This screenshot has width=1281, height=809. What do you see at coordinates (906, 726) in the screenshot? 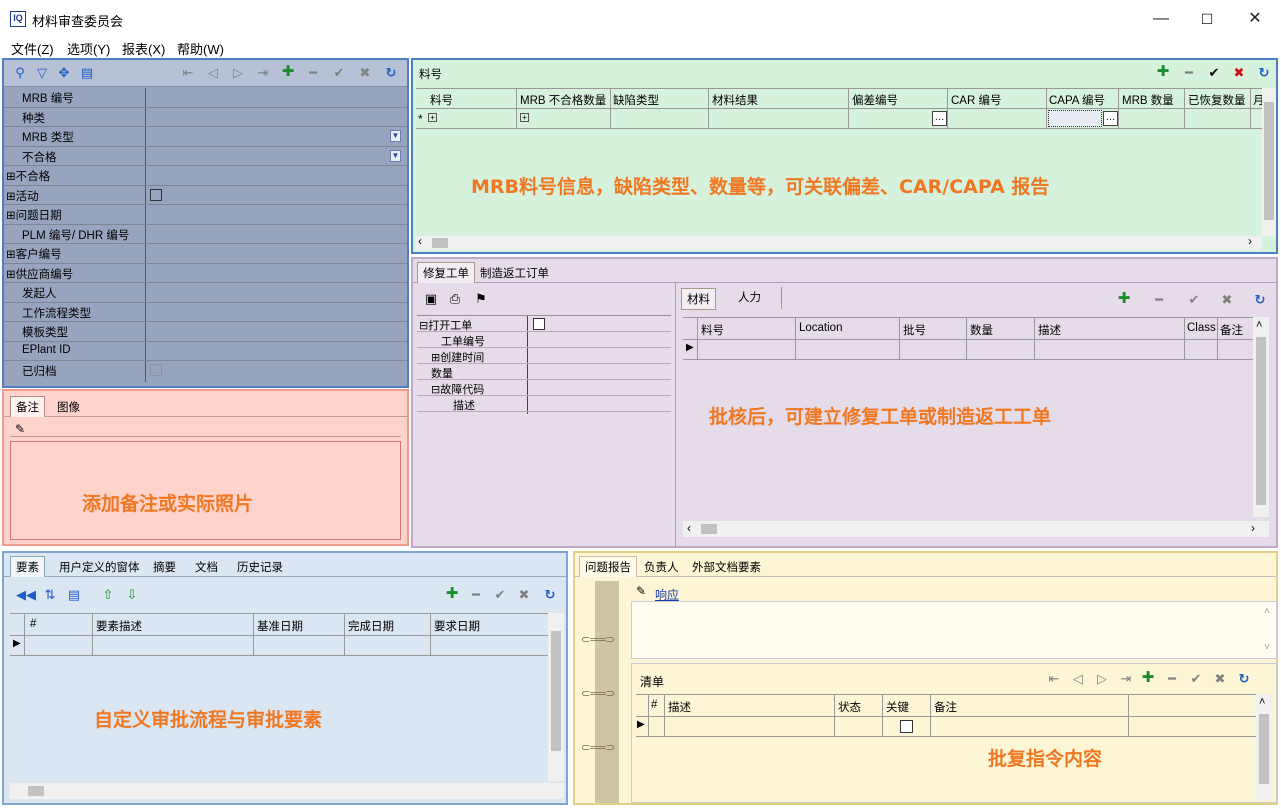
I see `critical-checkbox` at bounding box center [906, 726].